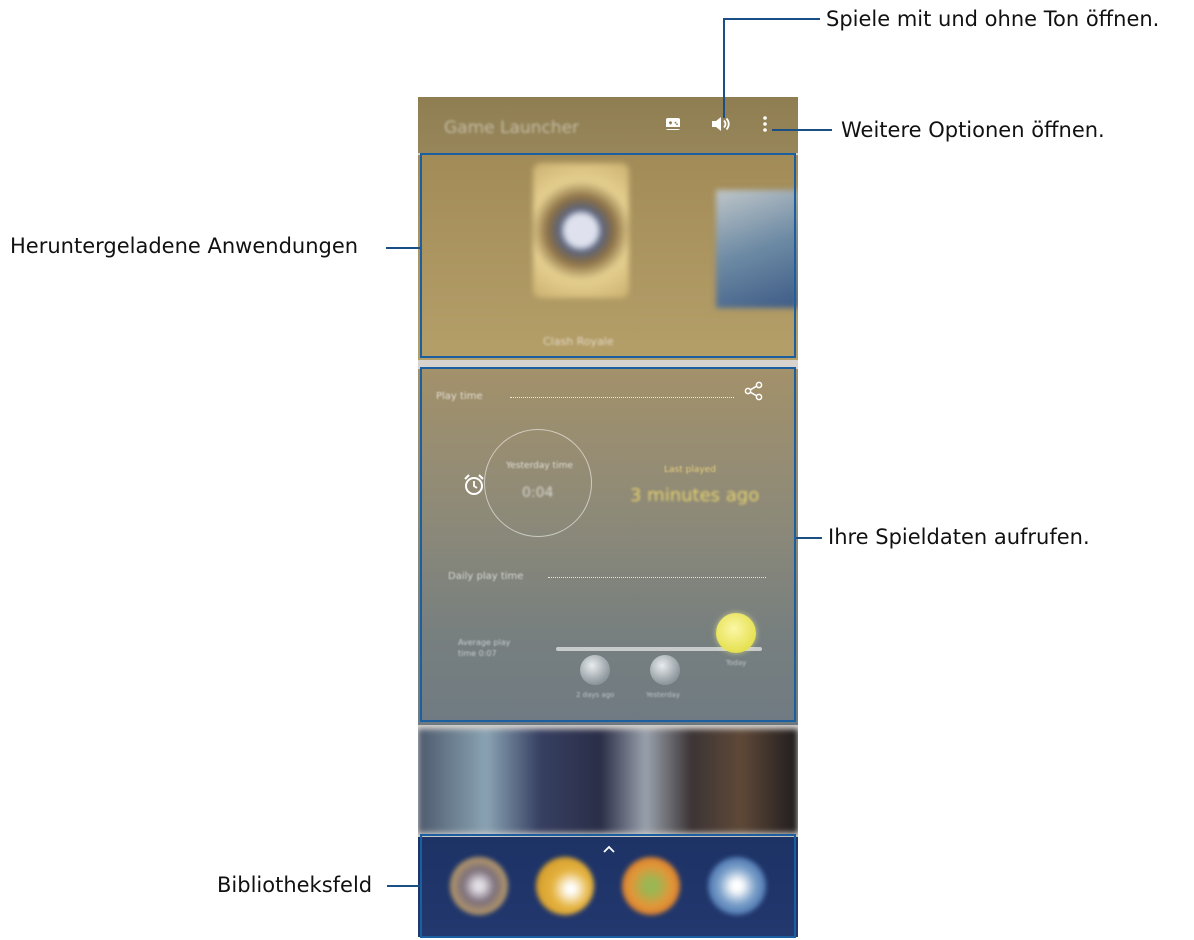  What do you see at coordinates (403, 886) in the screenshot?
I see `callout-line-library` at bounding box center [403, 886].